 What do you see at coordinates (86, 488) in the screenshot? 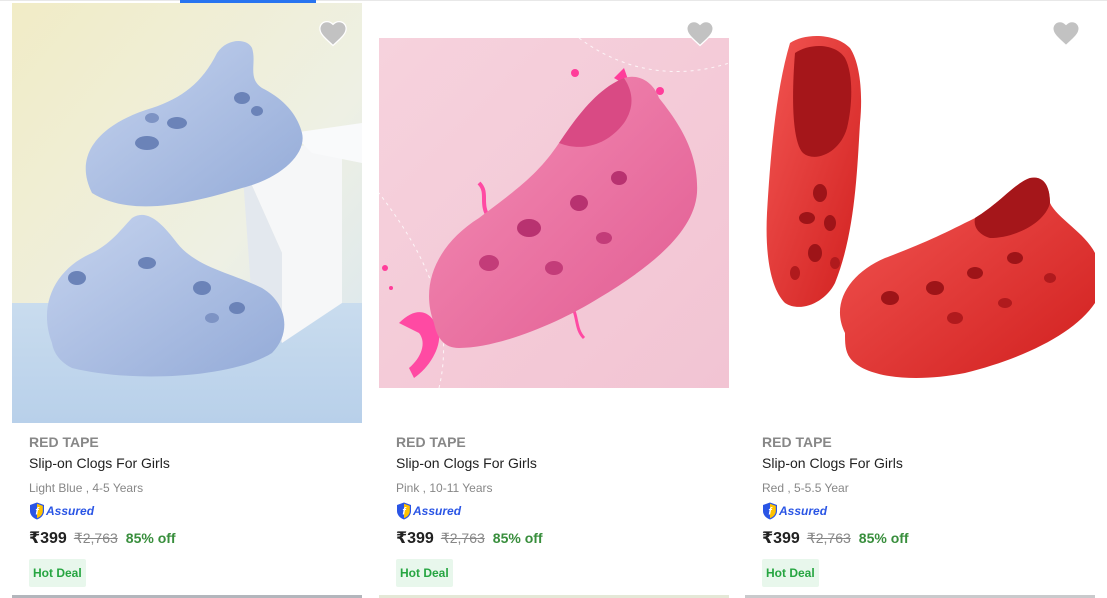
I see `product-variant: Light Blue , 4-5 Years` at bounding box center [86, 488].